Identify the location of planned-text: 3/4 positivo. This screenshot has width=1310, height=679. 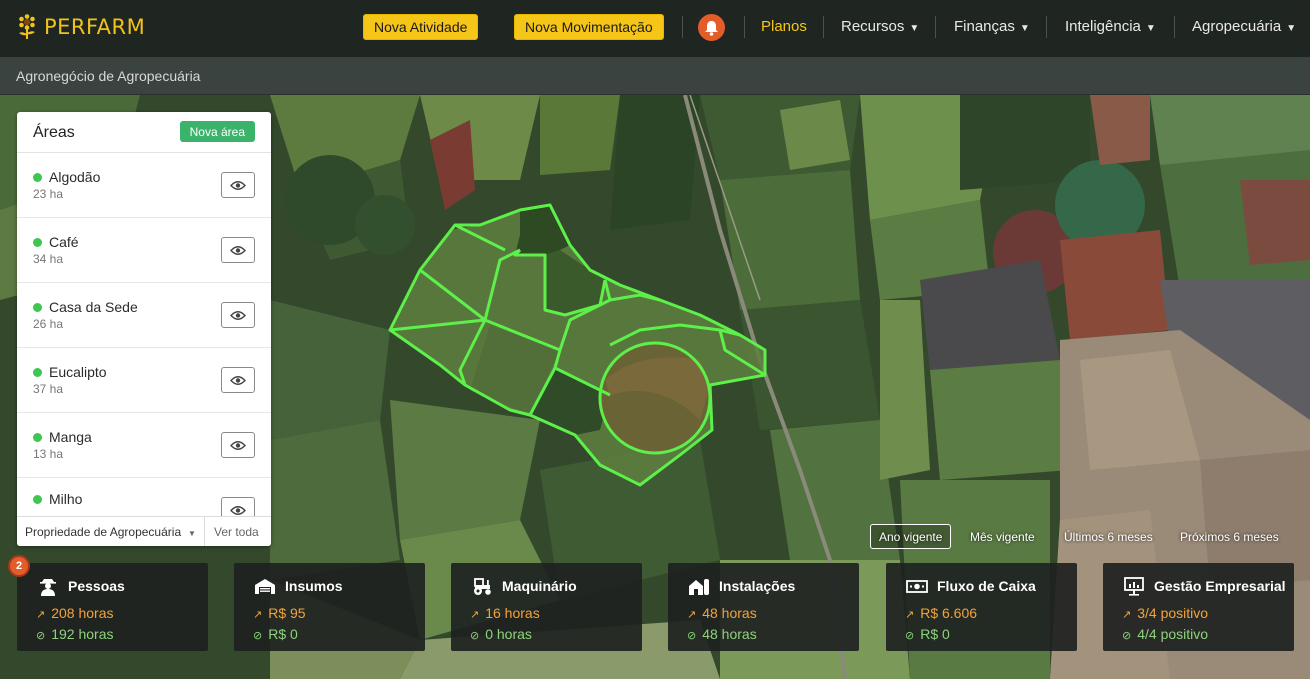
(1173, 613).